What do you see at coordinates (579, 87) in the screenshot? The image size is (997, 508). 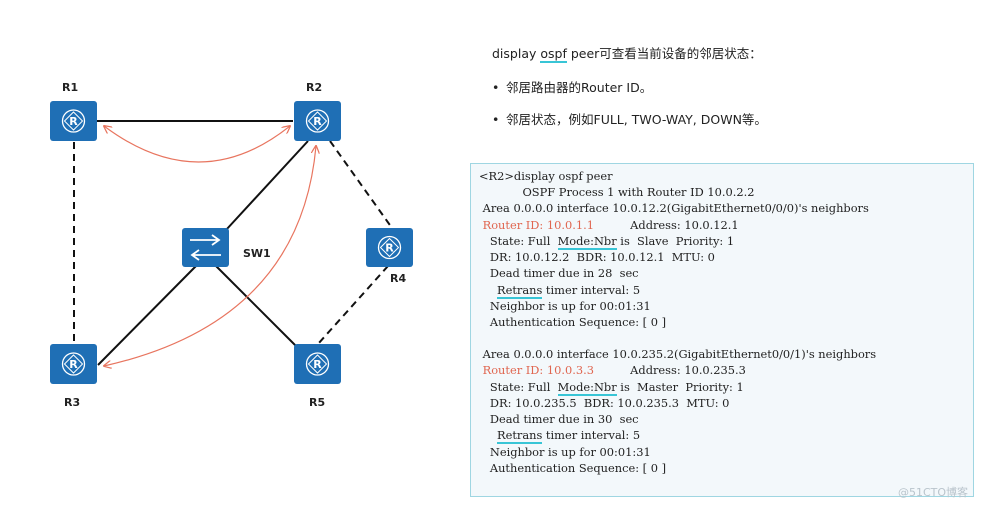 I see `bullet-router-id-text: 邻居路由器的Router ID。` at bounding box center [579, 87].